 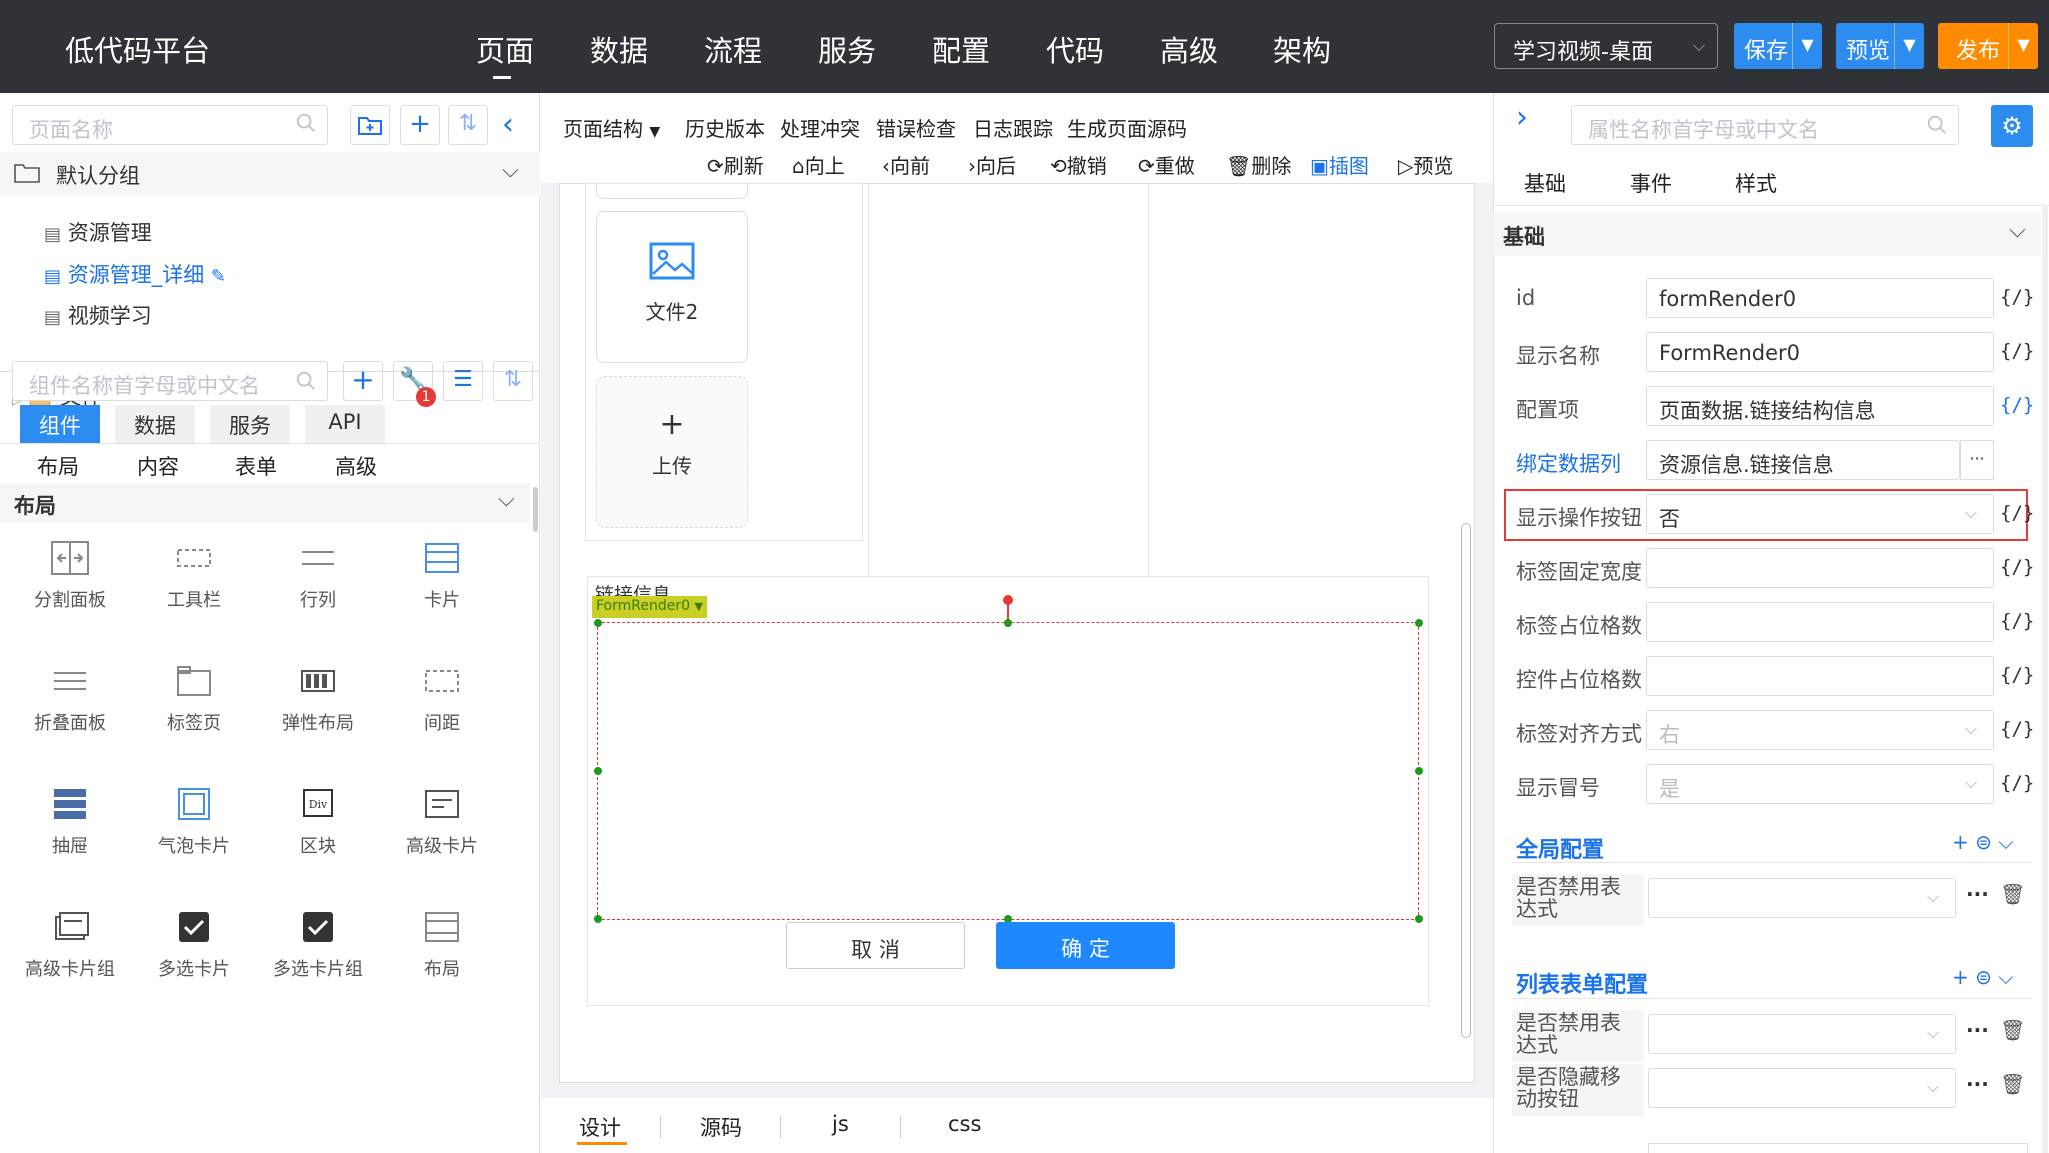 What do you see at coordinates (535, 509) in the screenshot?
I see `scrollbar` at bounding box center [535, 509].